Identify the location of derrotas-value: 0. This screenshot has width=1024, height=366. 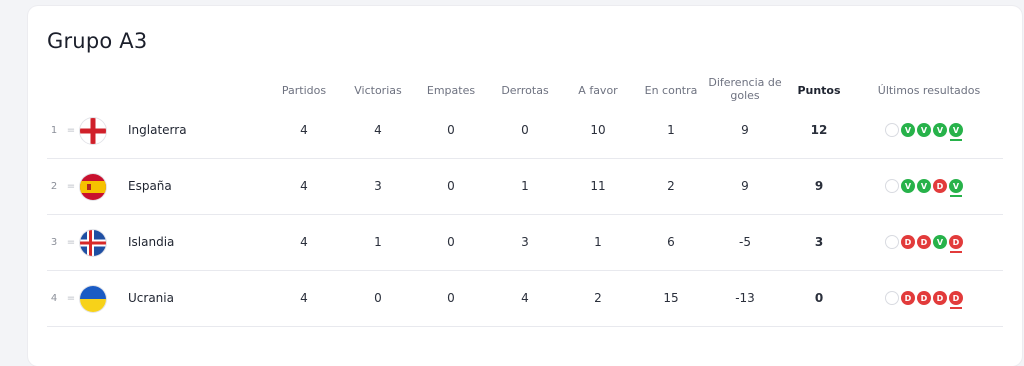
(525, 130).